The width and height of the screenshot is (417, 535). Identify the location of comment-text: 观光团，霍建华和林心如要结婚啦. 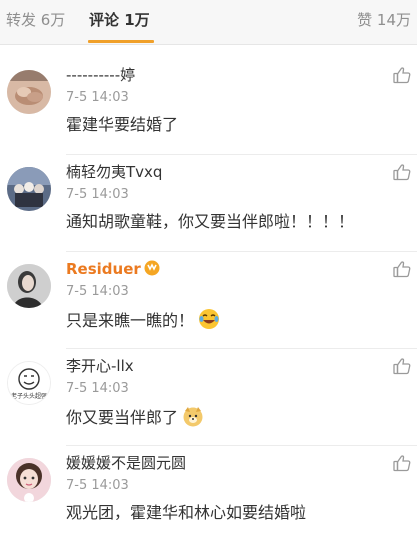
(186, 512).